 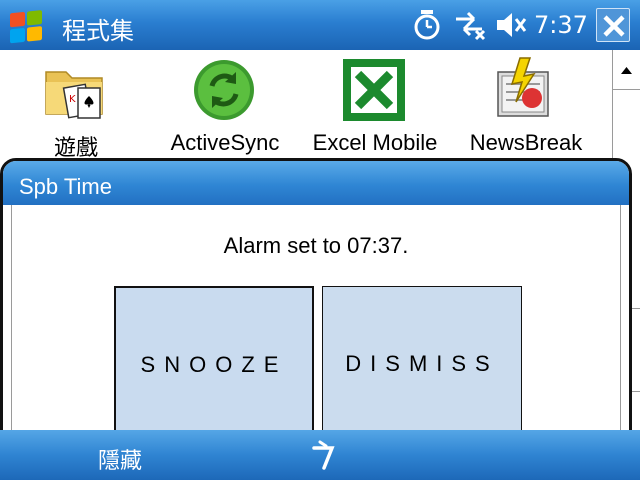 What do you see at coordinates (120, 459) in the screenshot?
I see `softkey-hide: 隱藏` at bounding box center [120, 459].